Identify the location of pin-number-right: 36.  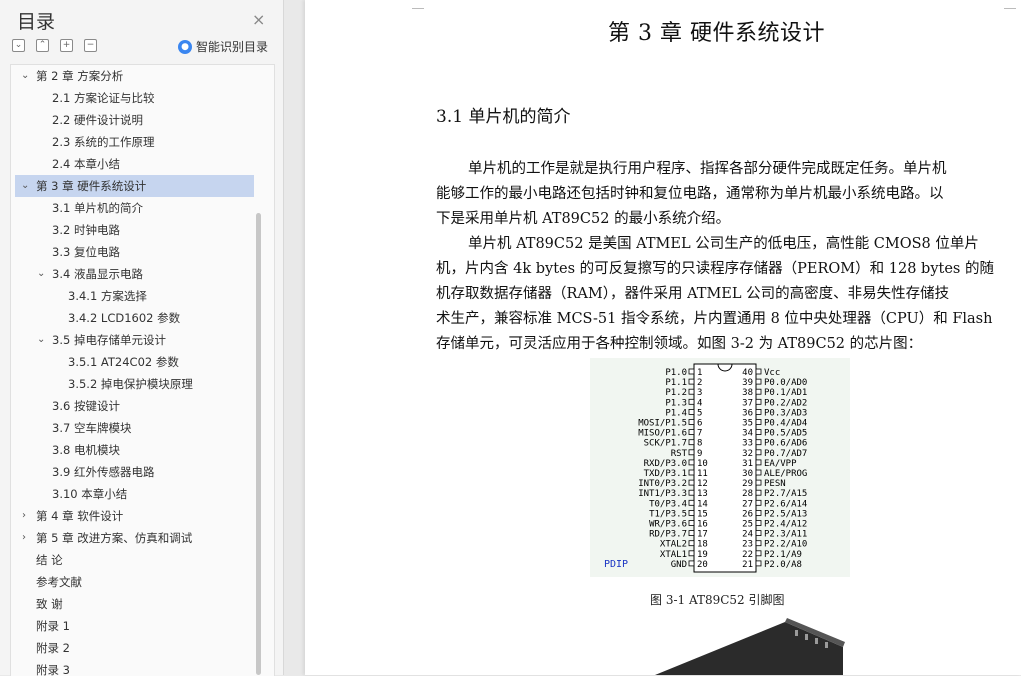
(747, 413).